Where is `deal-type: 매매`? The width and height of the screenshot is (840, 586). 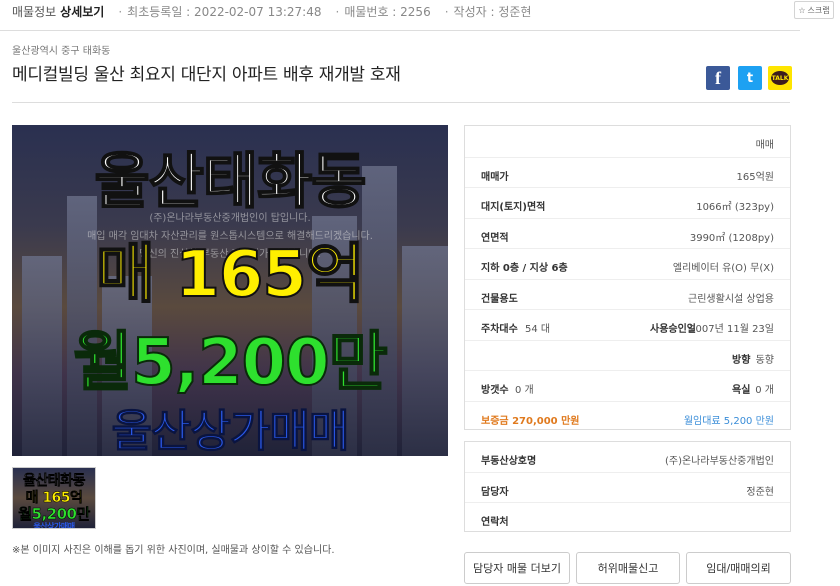 deal-type: 매매 is located at coordinates (764, 145).